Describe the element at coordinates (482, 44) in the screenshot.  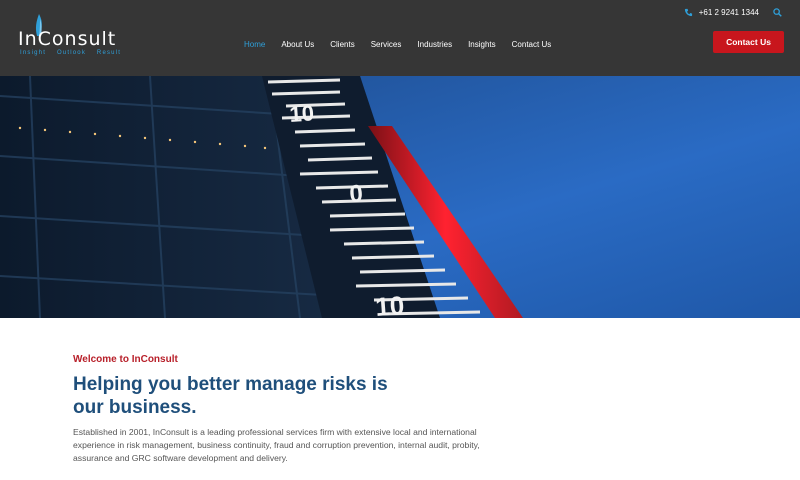
I see `nav-item-insights: Insights` at that location.